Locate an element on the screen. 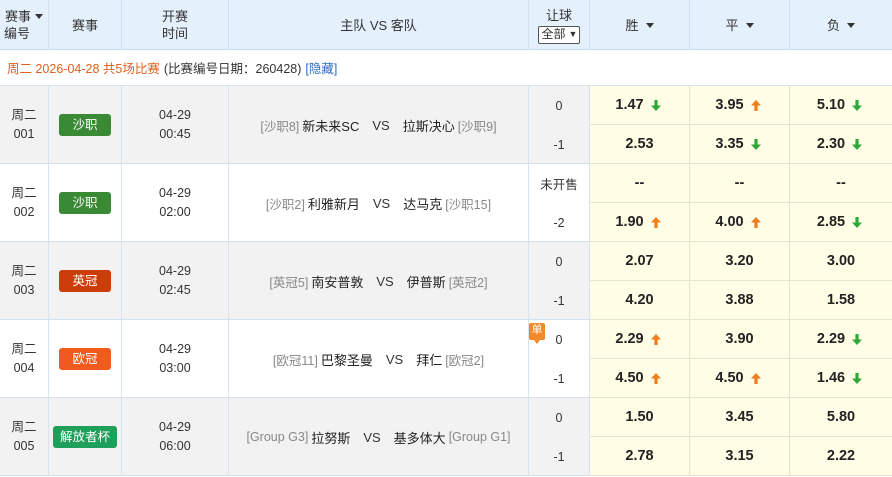 The height and width of the screenshot is (477, 892). odds-line: 2.53 3.35 2.30 is located at coordinates (741, 144).